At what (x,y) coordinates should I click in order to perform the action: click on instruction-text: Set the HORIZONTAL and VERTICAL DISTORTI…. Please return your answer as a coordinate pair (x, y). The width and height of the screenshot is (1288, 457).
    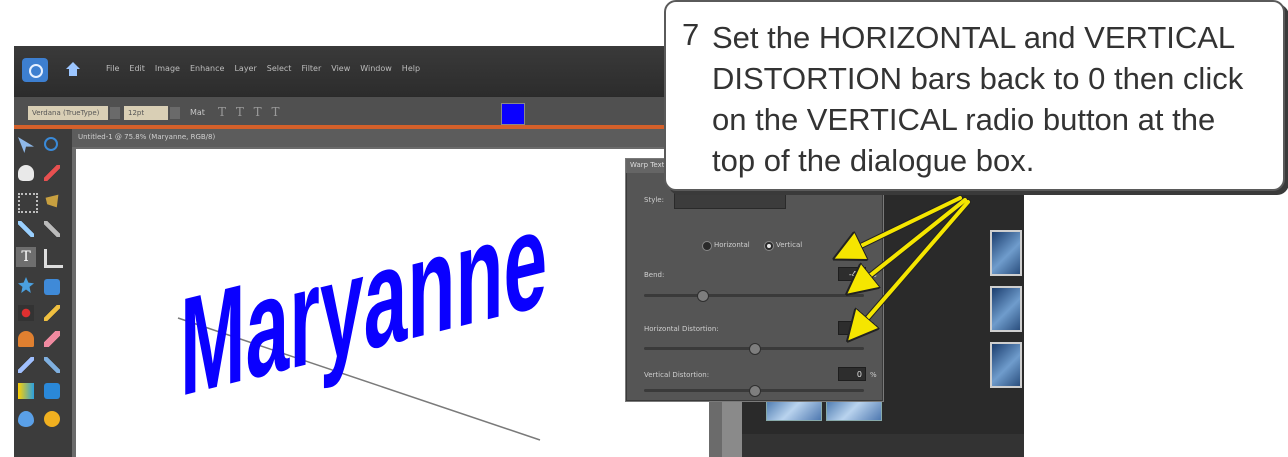
    Looking at the image, I should click on (978, 99).